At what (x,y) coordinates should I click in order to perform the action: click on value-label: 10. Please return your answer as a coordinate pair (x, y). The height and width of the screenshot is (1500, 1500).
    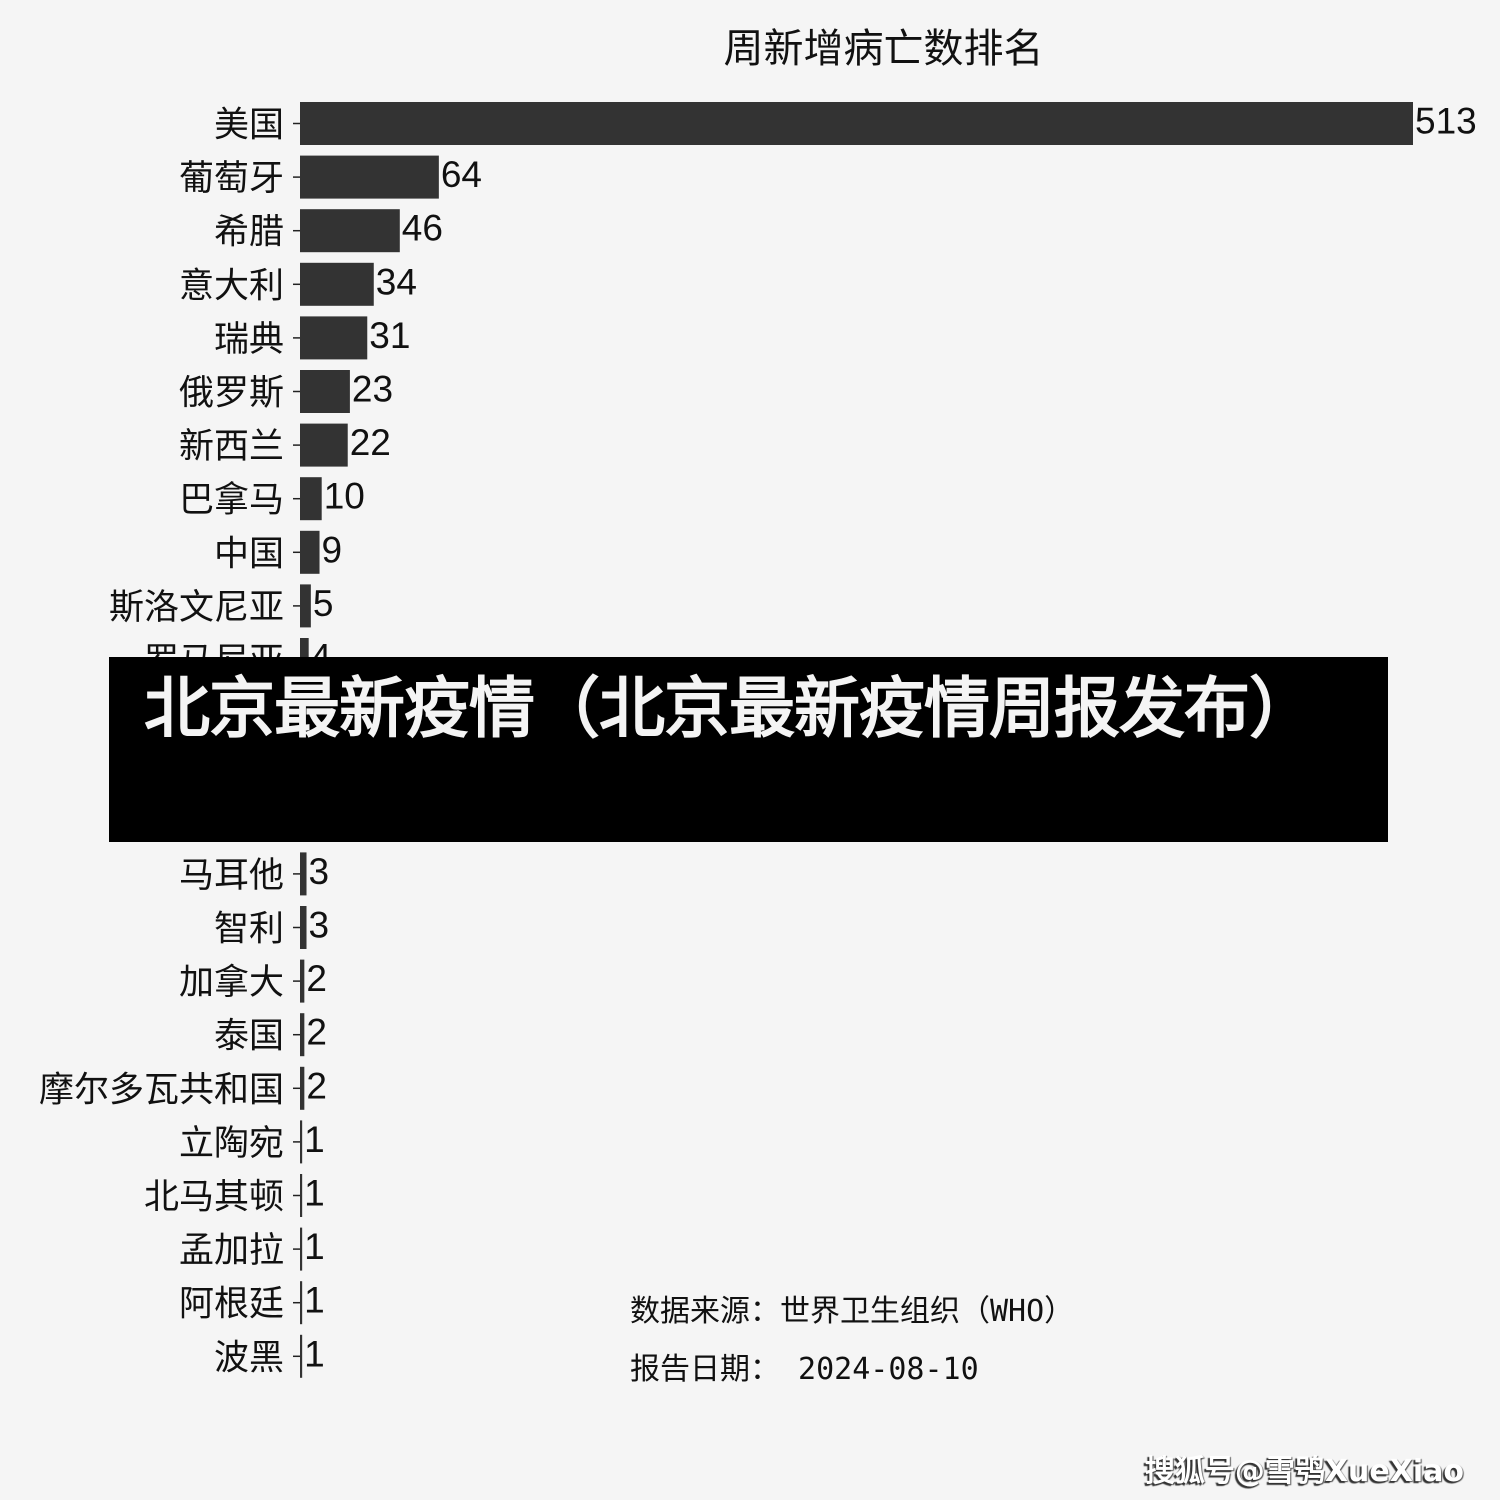
    Looking at the image, I should click on (344, 496).